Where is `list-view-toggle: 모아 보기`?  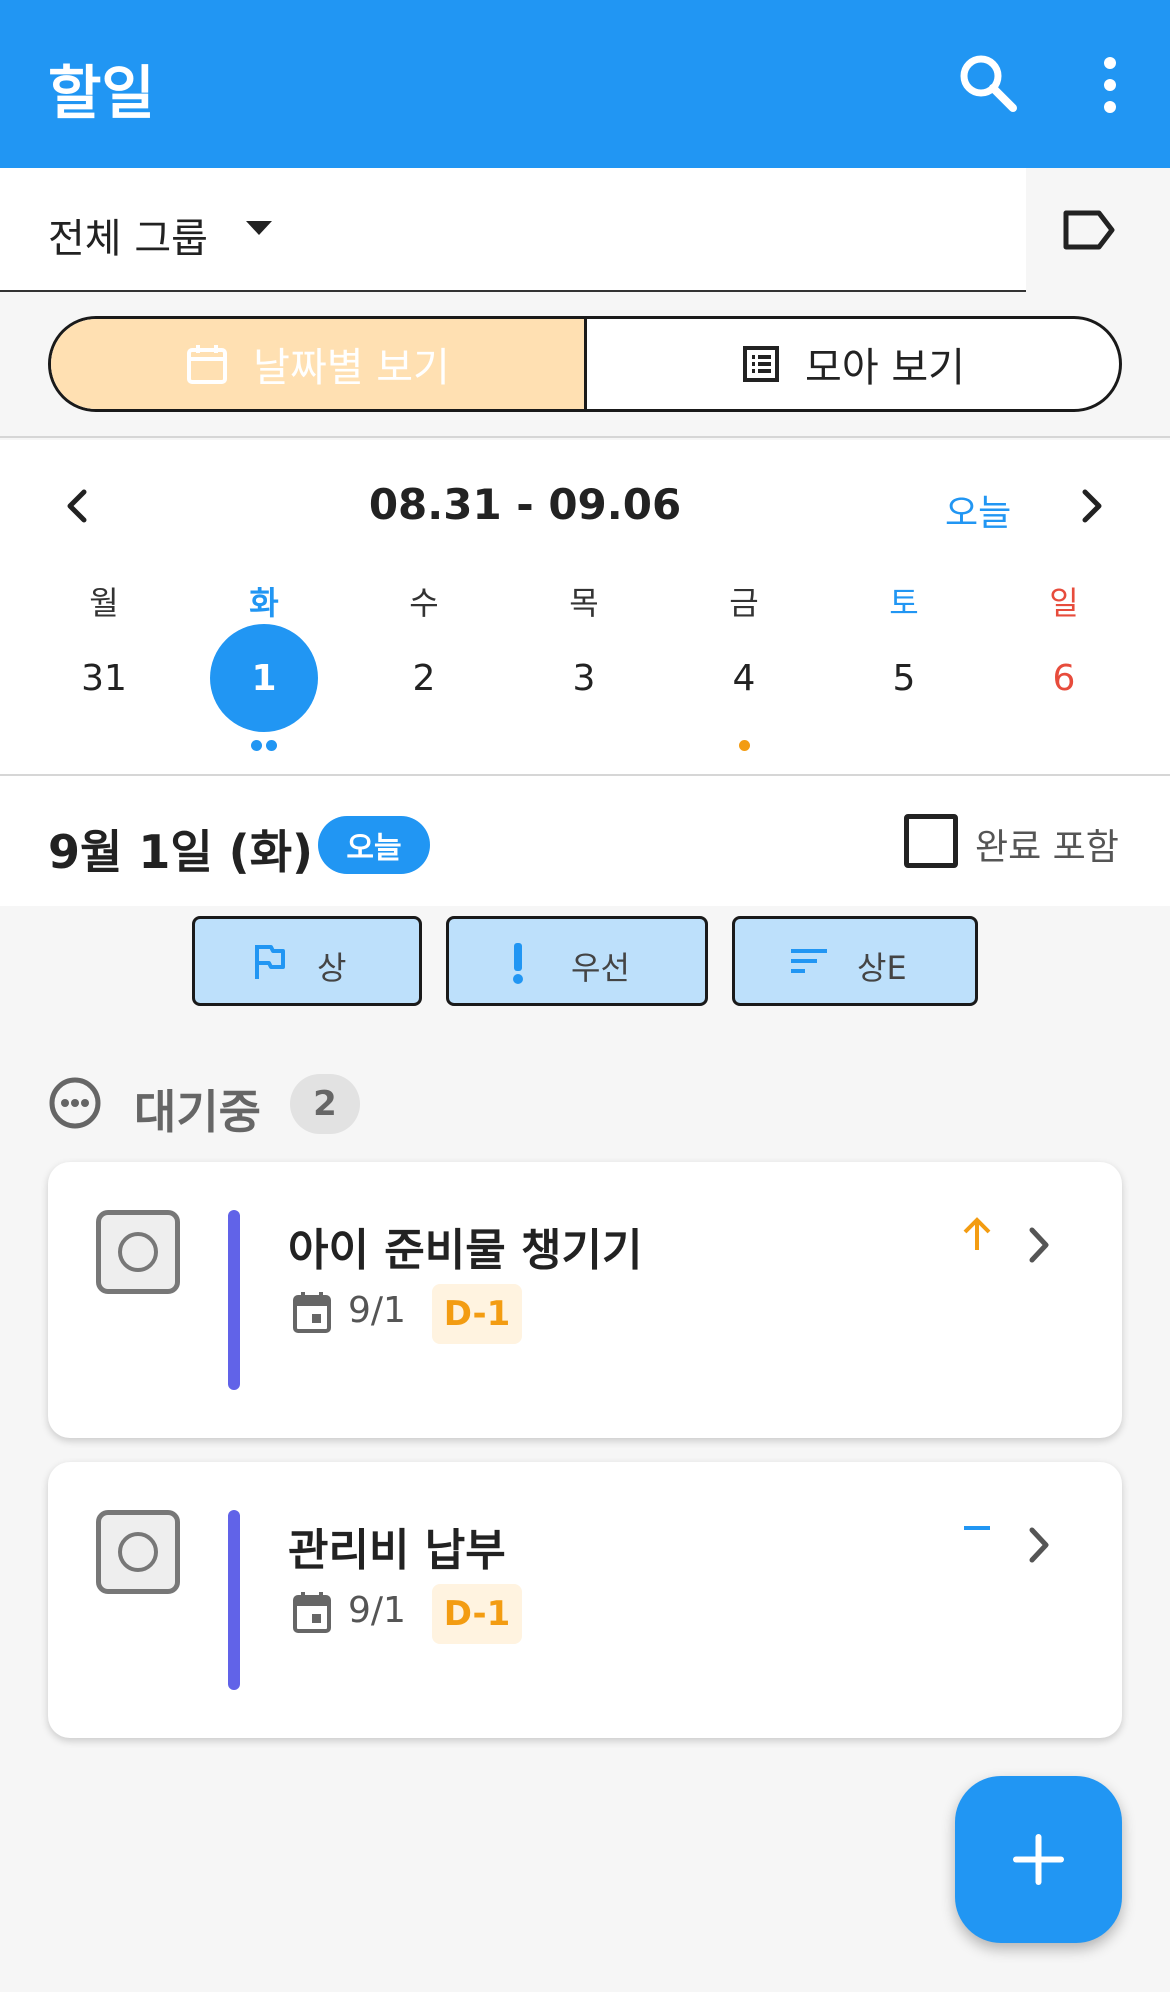 list-view-toggle: 모아 보기 is located at coordinates (853, 364).